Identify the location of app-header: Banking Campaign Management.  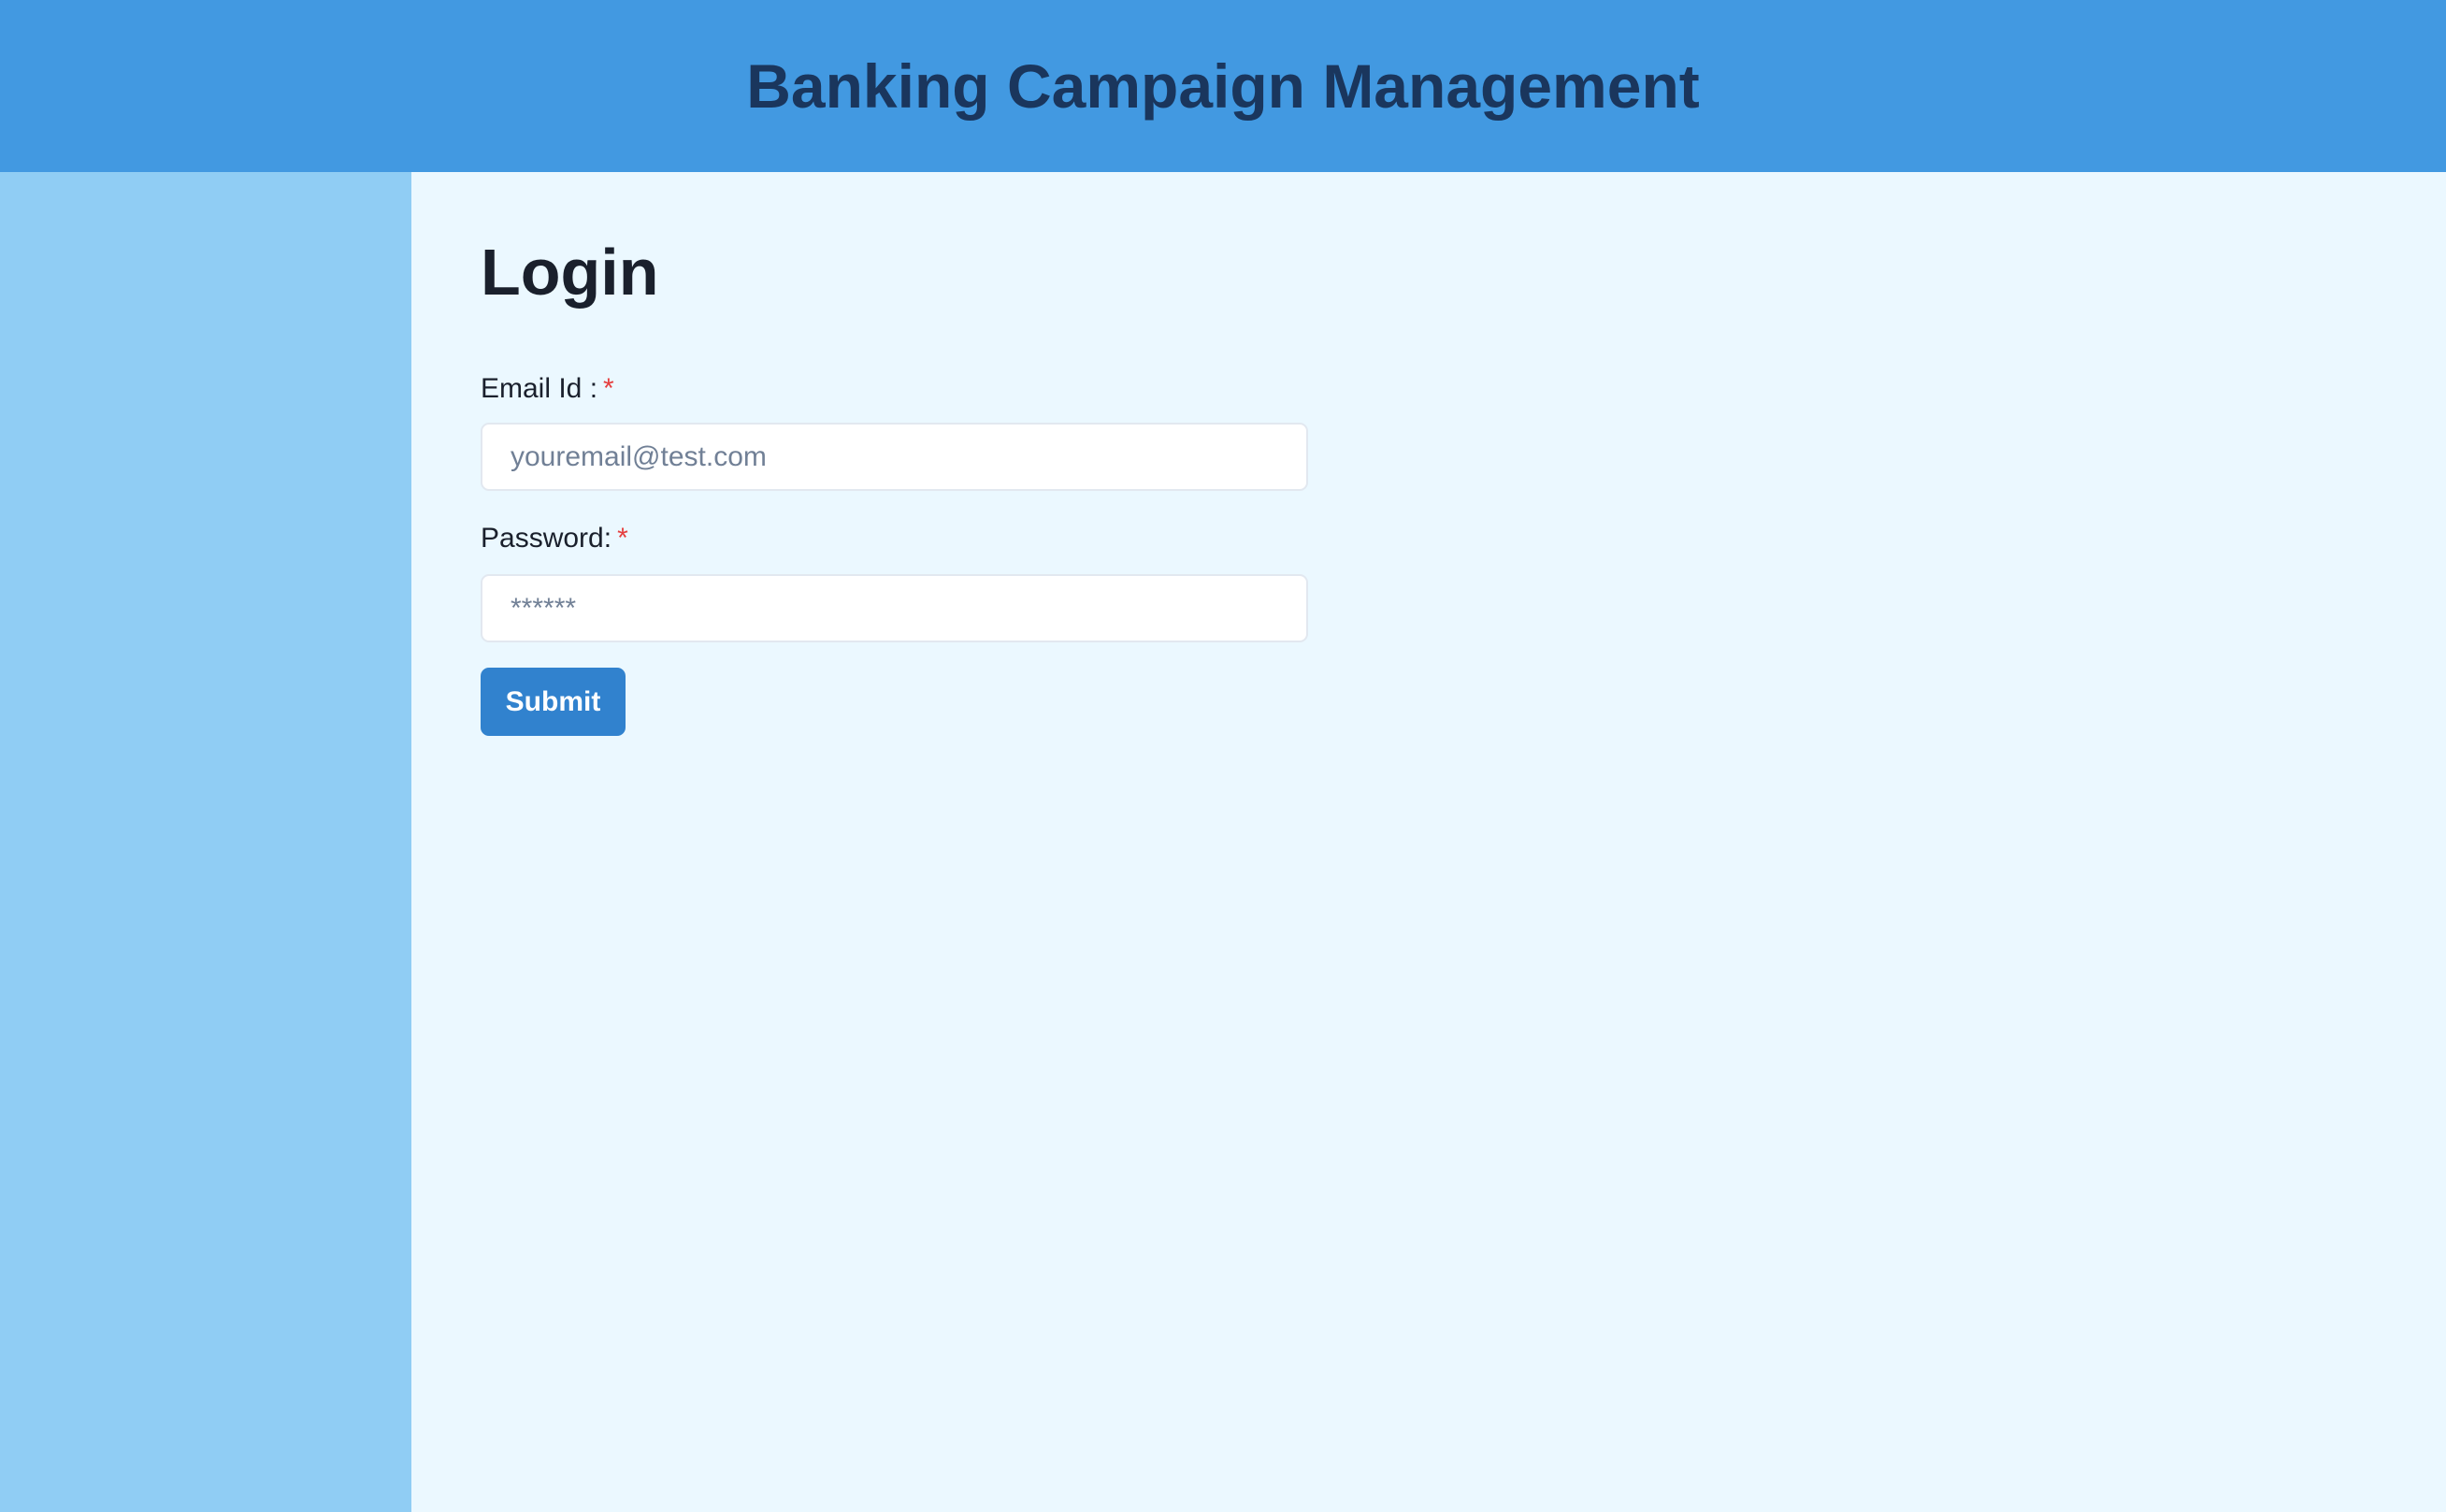
(1223, 86).